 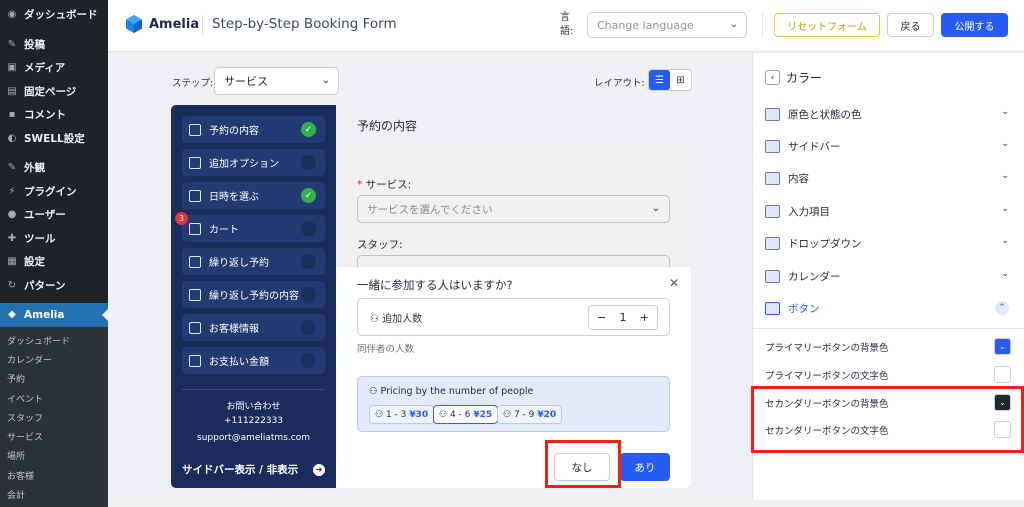 I want to click on people-count-stepper: − 1 +, so click(x=623, y=317).